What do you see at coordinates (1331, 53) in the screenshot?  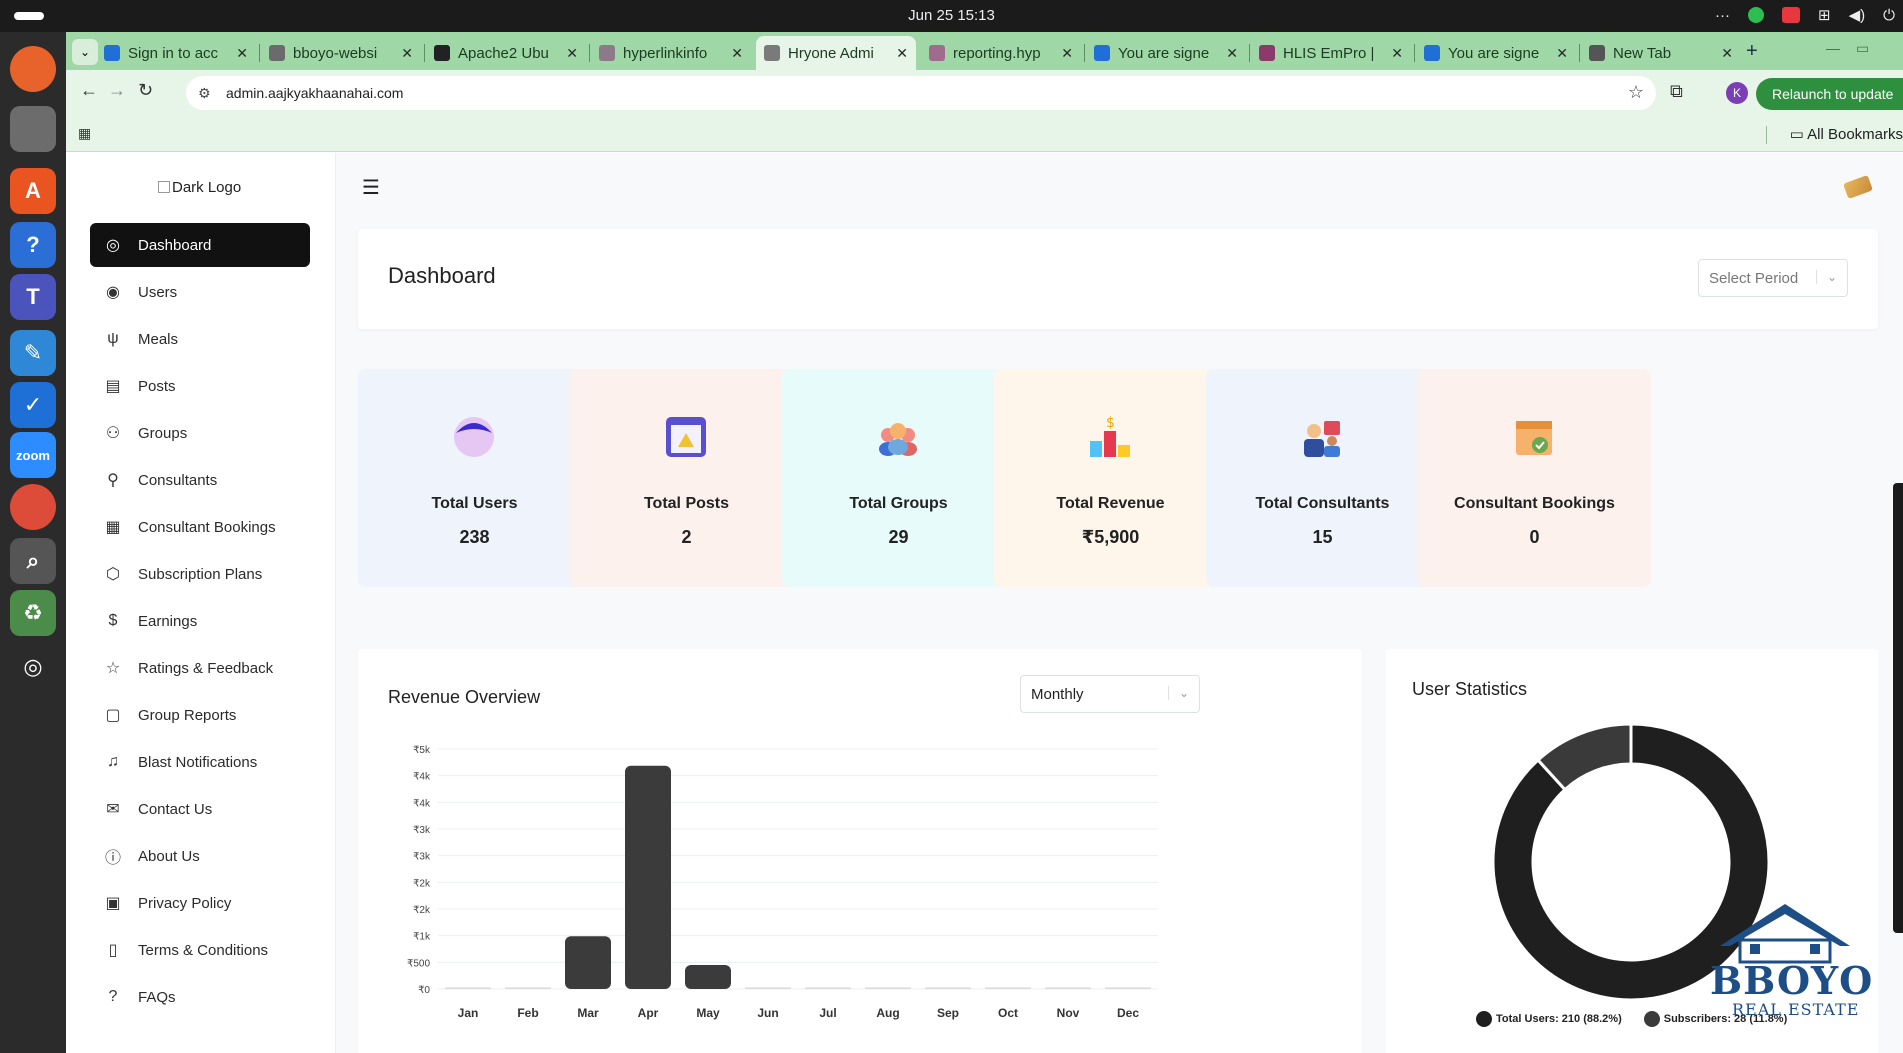 I see `browser-tab: HLIS EmPro | ✕` at bounding box center [1331, 53].